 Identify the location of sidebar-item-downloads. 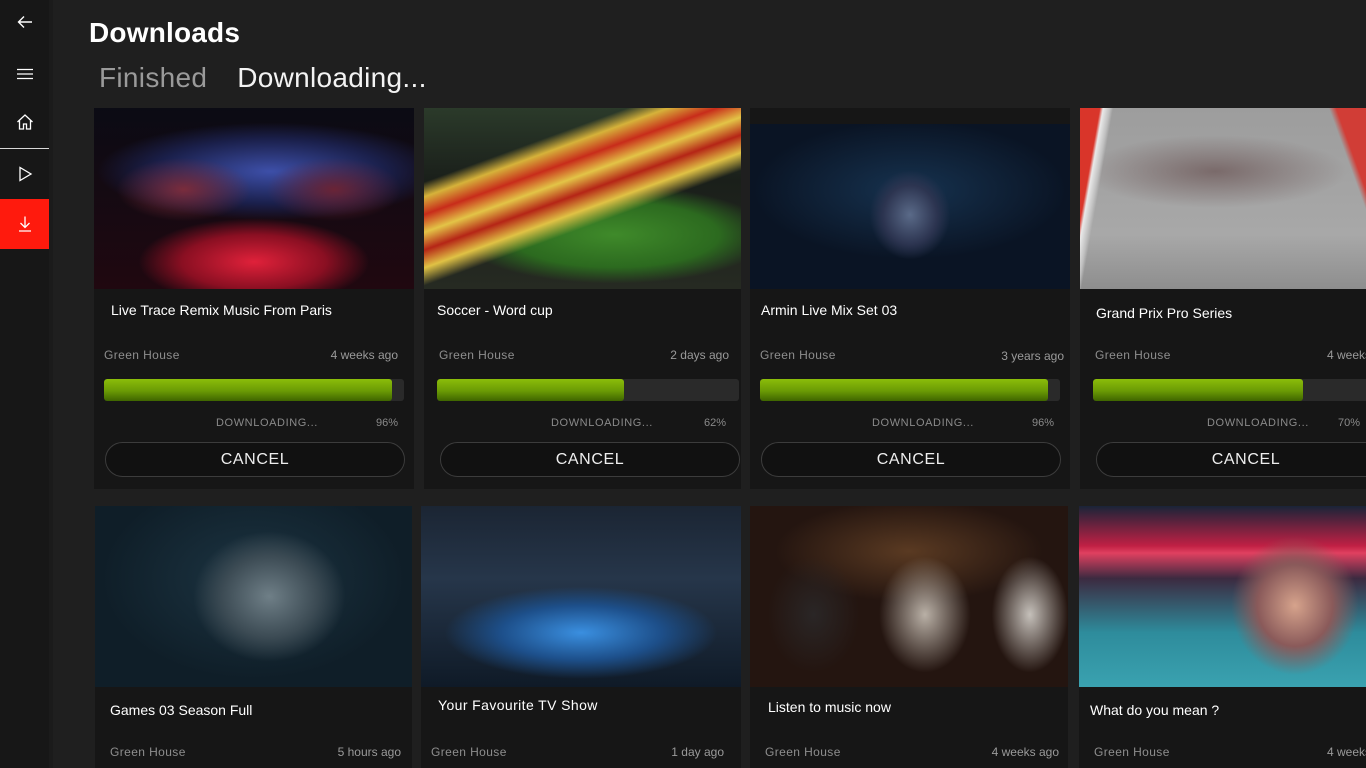
(24, 224).